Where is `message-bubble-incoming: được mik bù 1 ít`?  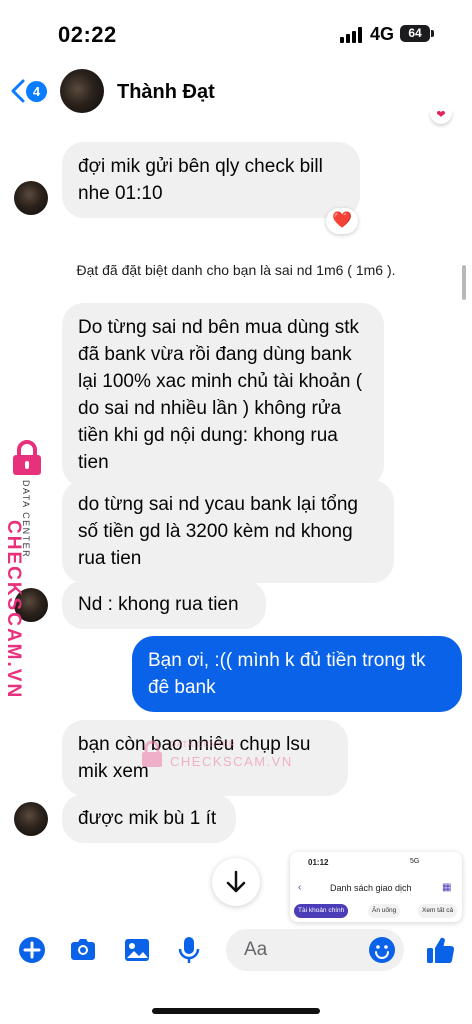
message-bubble-incoming: được mik bù 1 ít is located at coordinates (149, 818).